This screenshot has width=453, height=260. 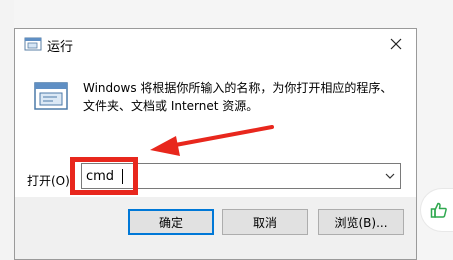 I want to click on cancel-button: 取消, so click(x=265, y=222).